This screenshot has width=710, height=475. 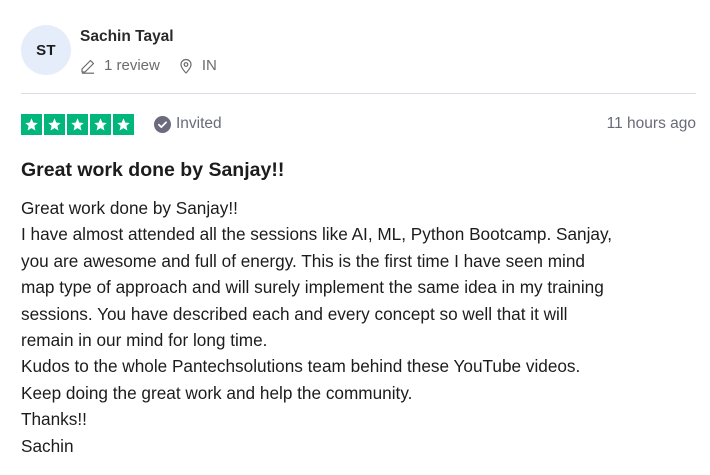 I want to click on country-label: IN, so click(x=209, y=65).